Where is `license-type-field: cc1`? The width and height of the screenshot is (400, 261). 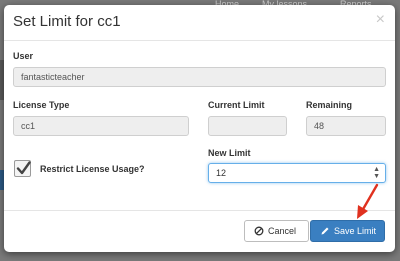 license-type-field: cc1 is located at coordinates (101, 126).